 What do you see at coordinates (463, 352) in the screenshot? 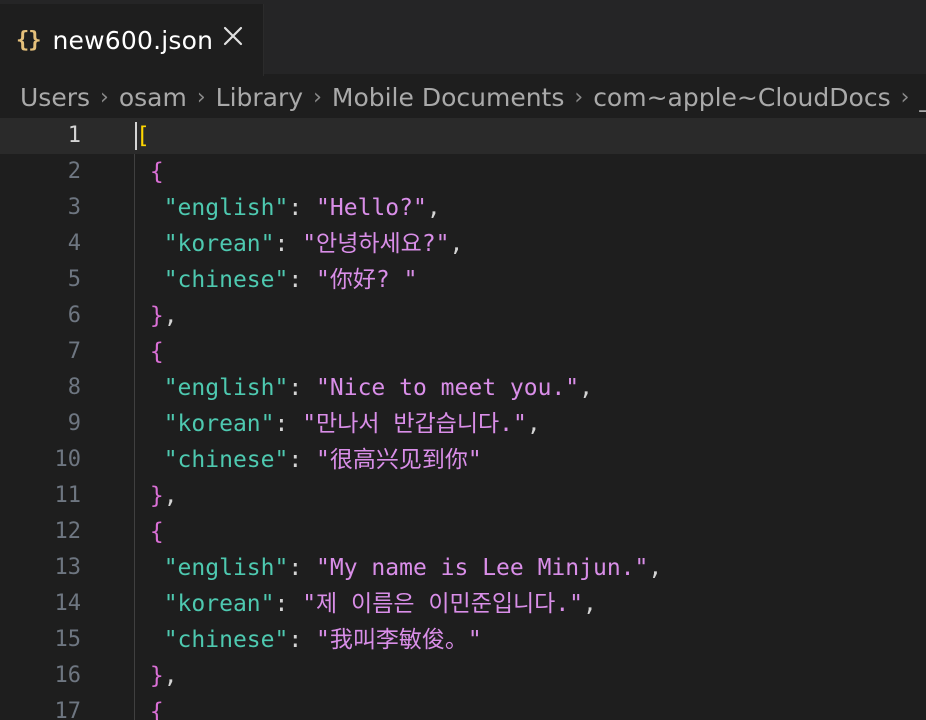
I see `code-line: 7 {` at bounding box center [463, 352].